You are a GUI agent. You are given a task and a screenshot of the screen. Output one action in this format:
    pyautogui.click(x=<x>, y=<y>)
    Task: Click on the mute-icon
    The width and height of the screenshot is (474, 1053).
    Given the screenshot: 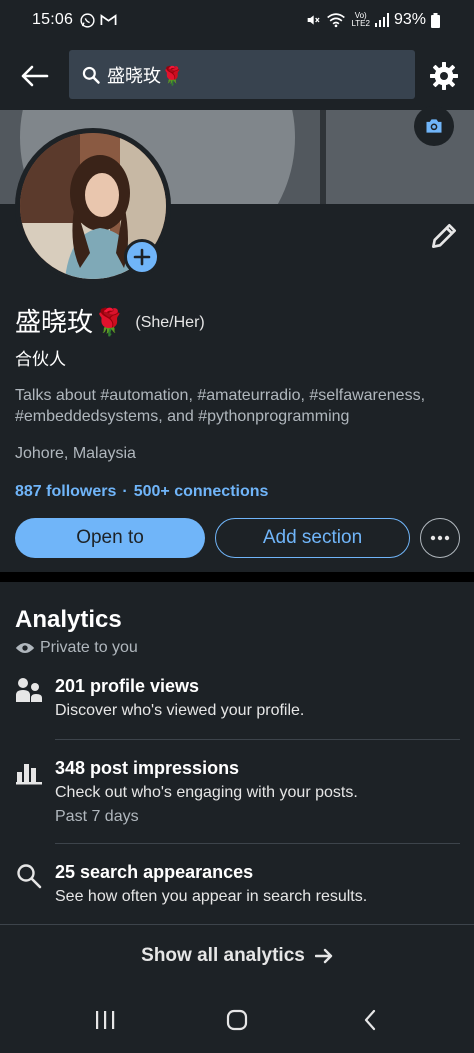 What is the action you would take?
    pyautogui.click(x=314, y=20)
    